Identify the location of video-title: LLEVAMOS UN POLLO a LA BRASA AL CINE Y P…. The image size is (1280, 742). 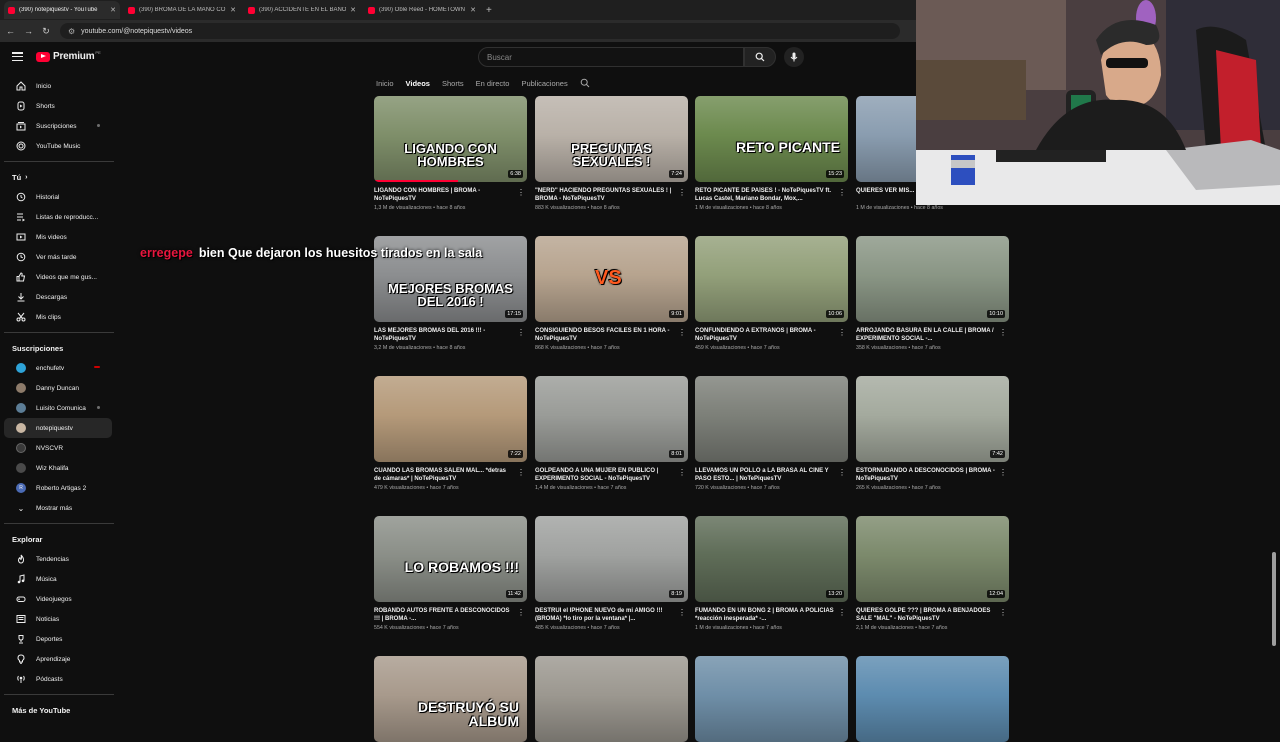
(771, 475).